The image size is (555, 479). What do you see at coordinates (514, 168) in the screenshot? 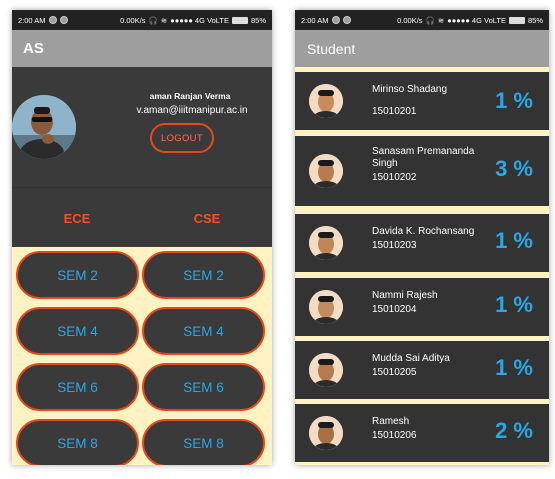
I see `attendance-percent: 3 %` at bounding box center [514, 168].